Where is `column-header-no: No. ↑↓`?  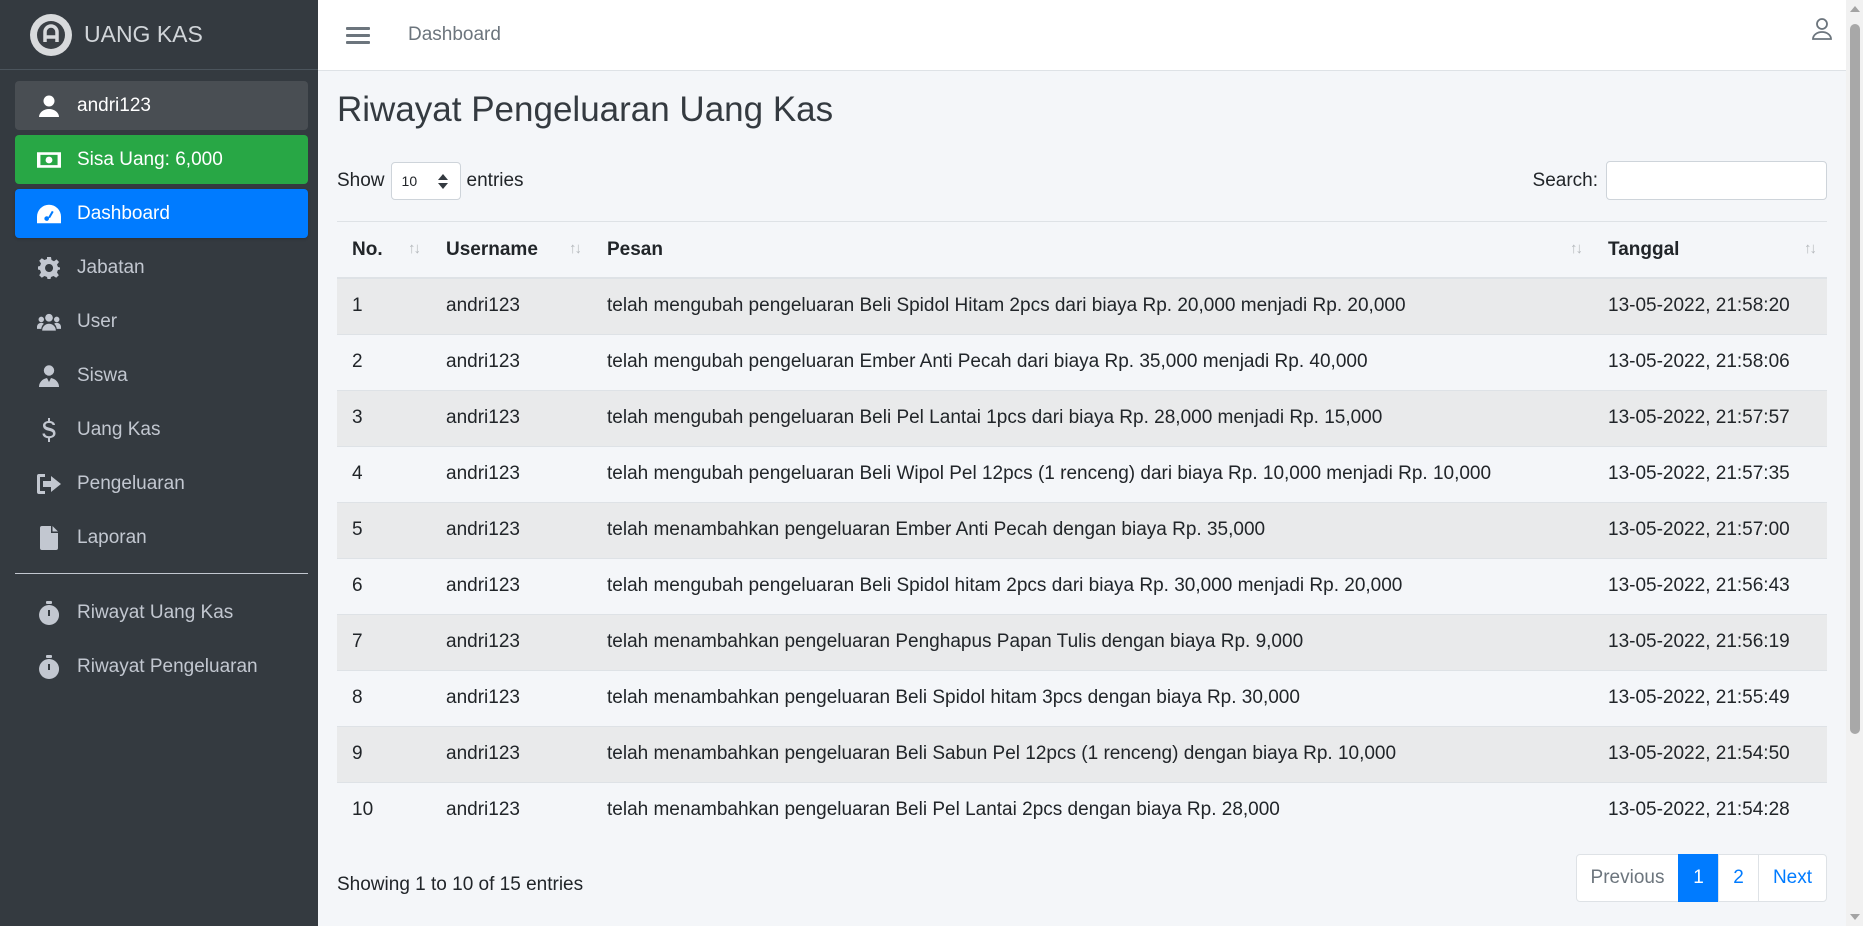 column-header-no: No. ↑↓ is located at coordinates (384, 250).